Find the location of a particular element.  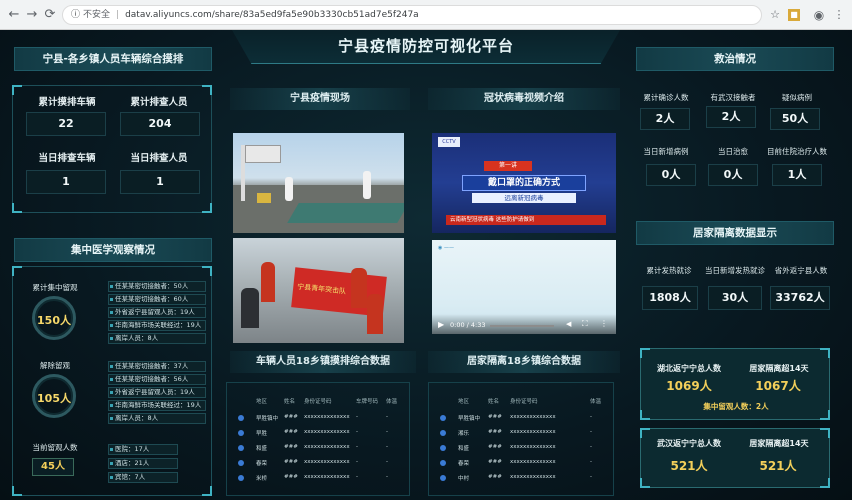

volume-icon: ◀ is located at coordinates (568, 324).